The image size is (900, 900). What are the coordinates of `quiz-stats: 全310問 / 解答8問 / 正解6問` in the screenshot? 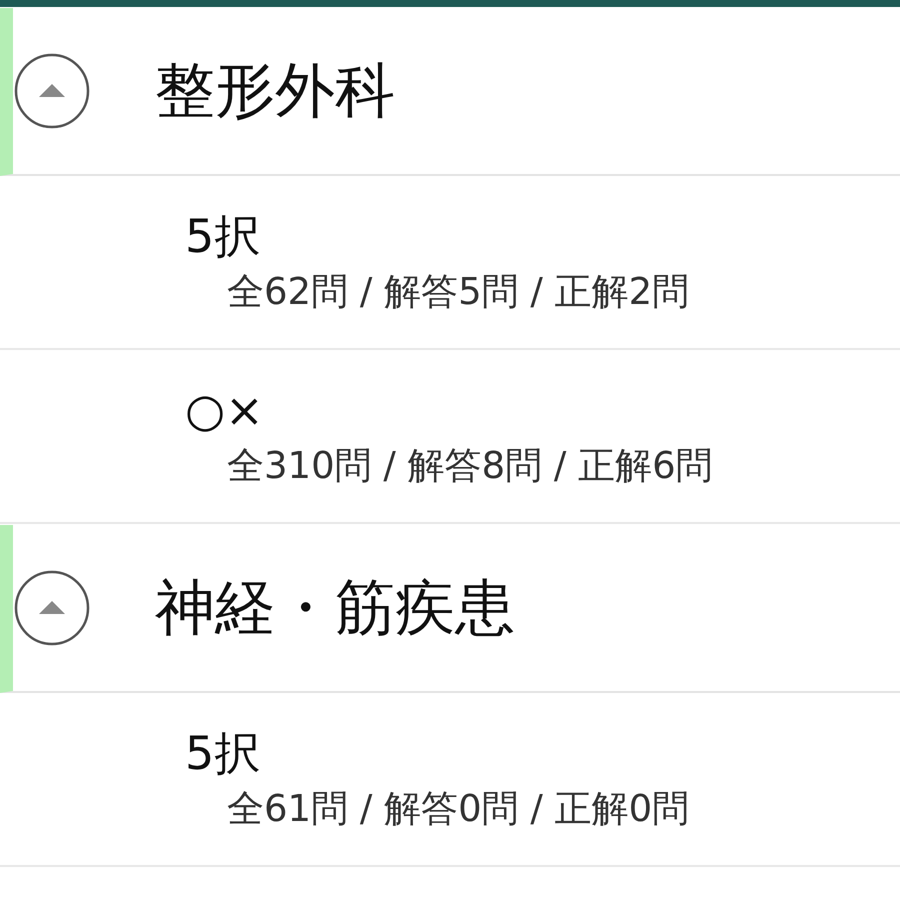 It's located at (470, 466).